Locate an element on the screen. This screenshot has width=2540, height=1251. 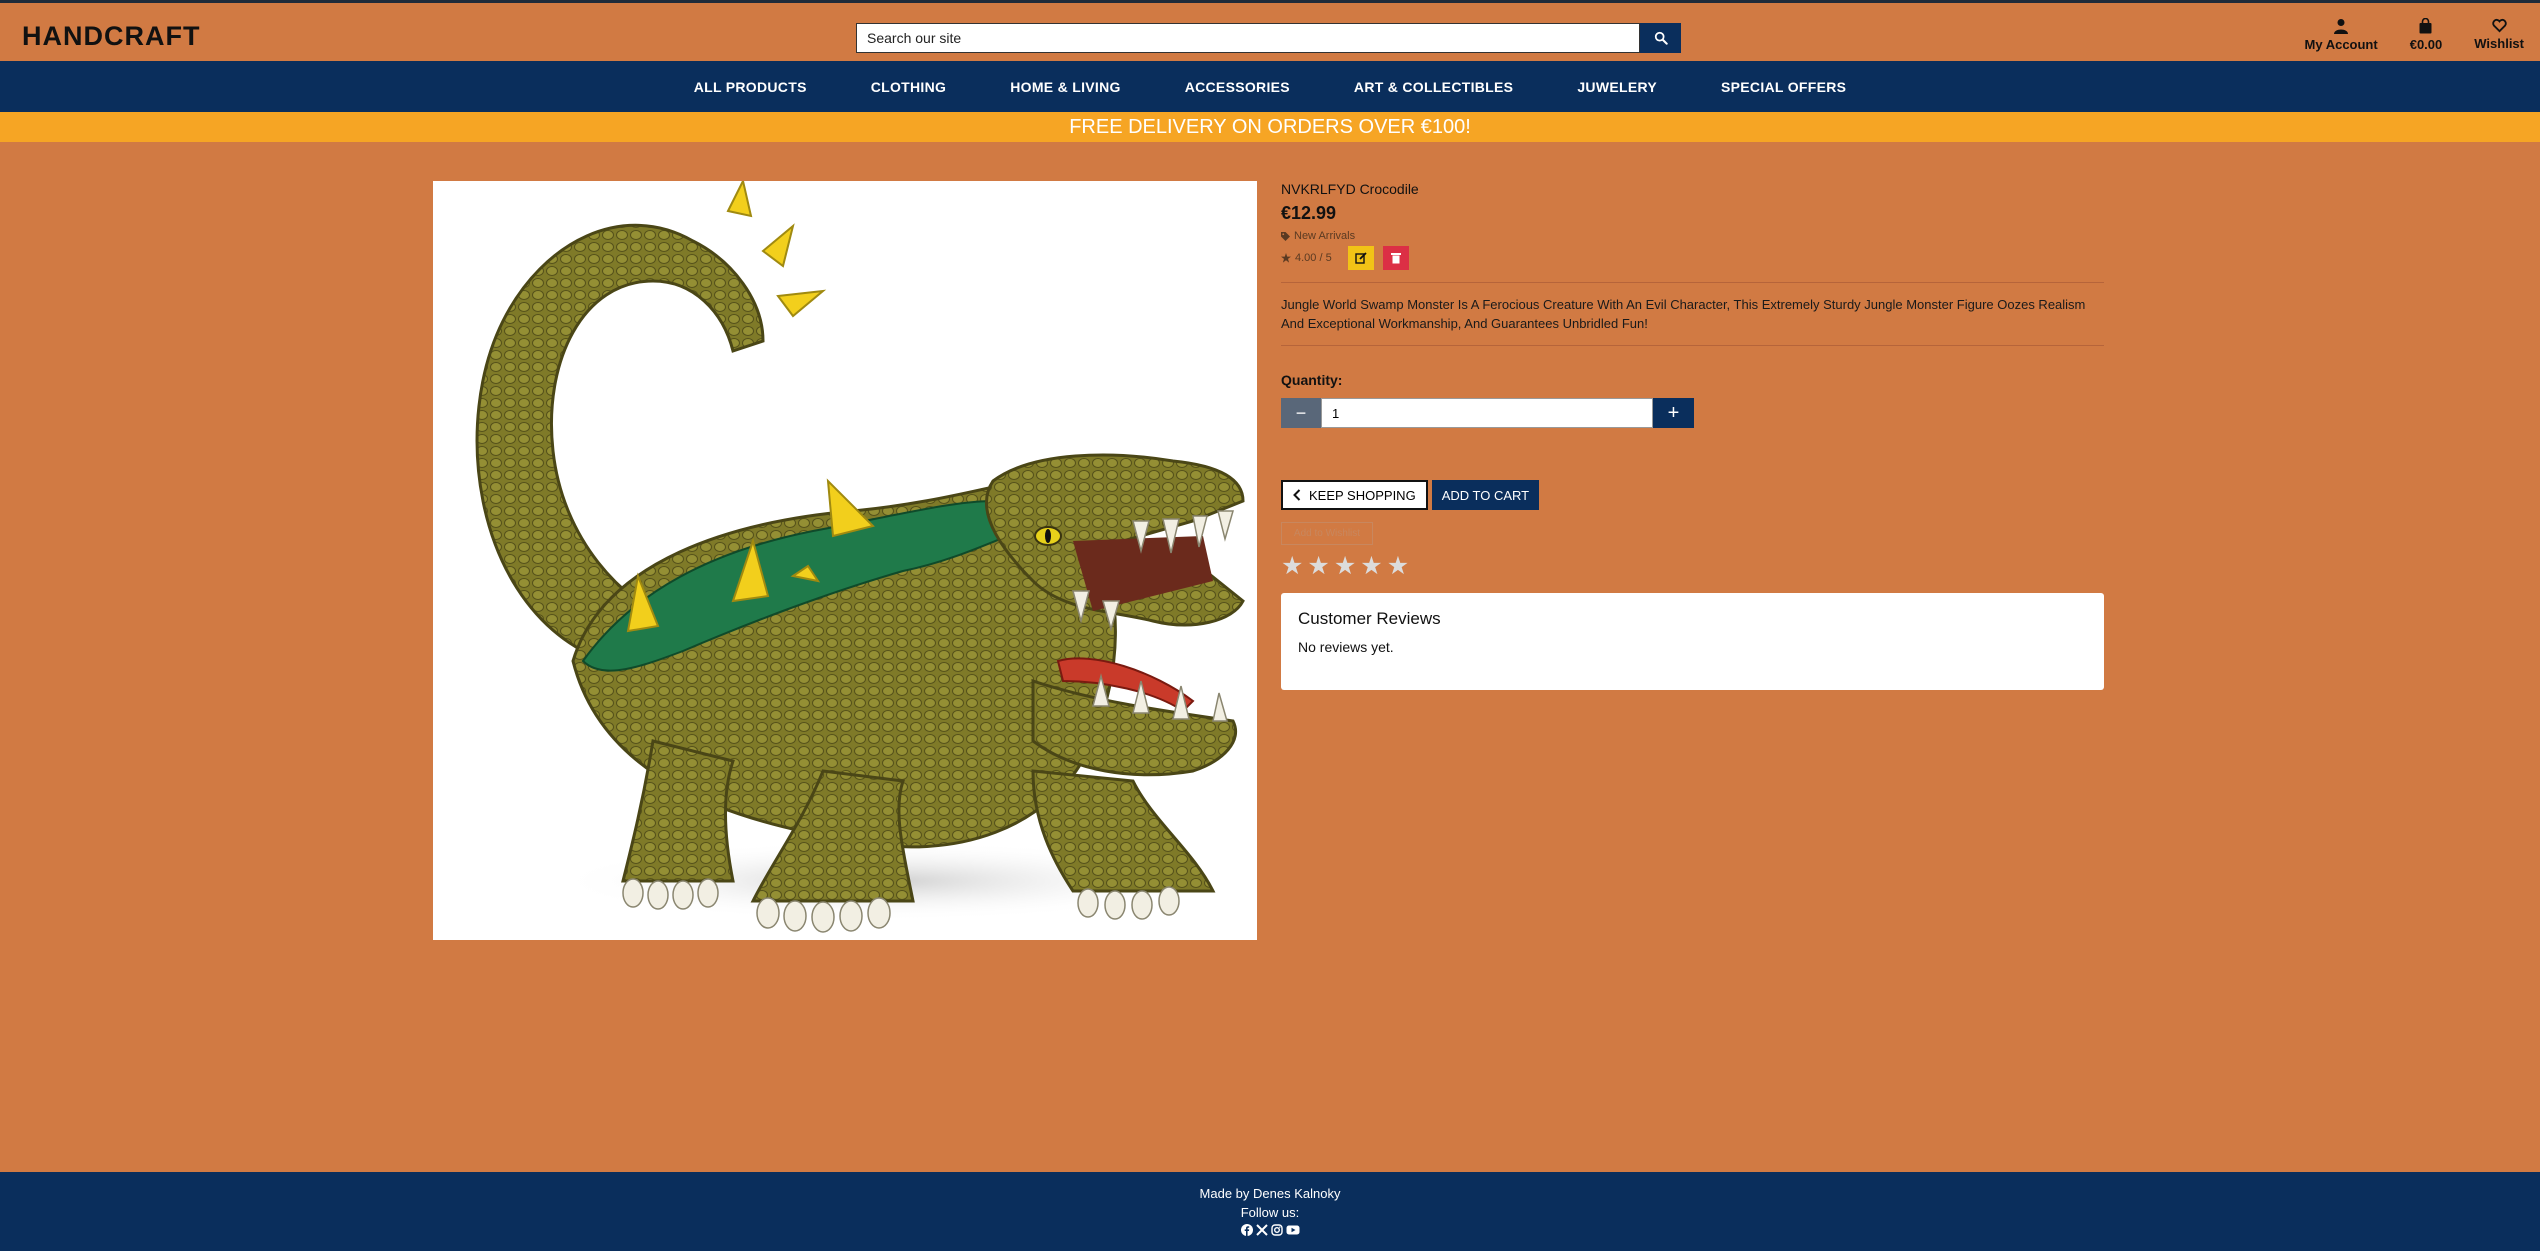
add-to-wishlist-button: Add to Wishlist is located at coordinates (1327, 533).